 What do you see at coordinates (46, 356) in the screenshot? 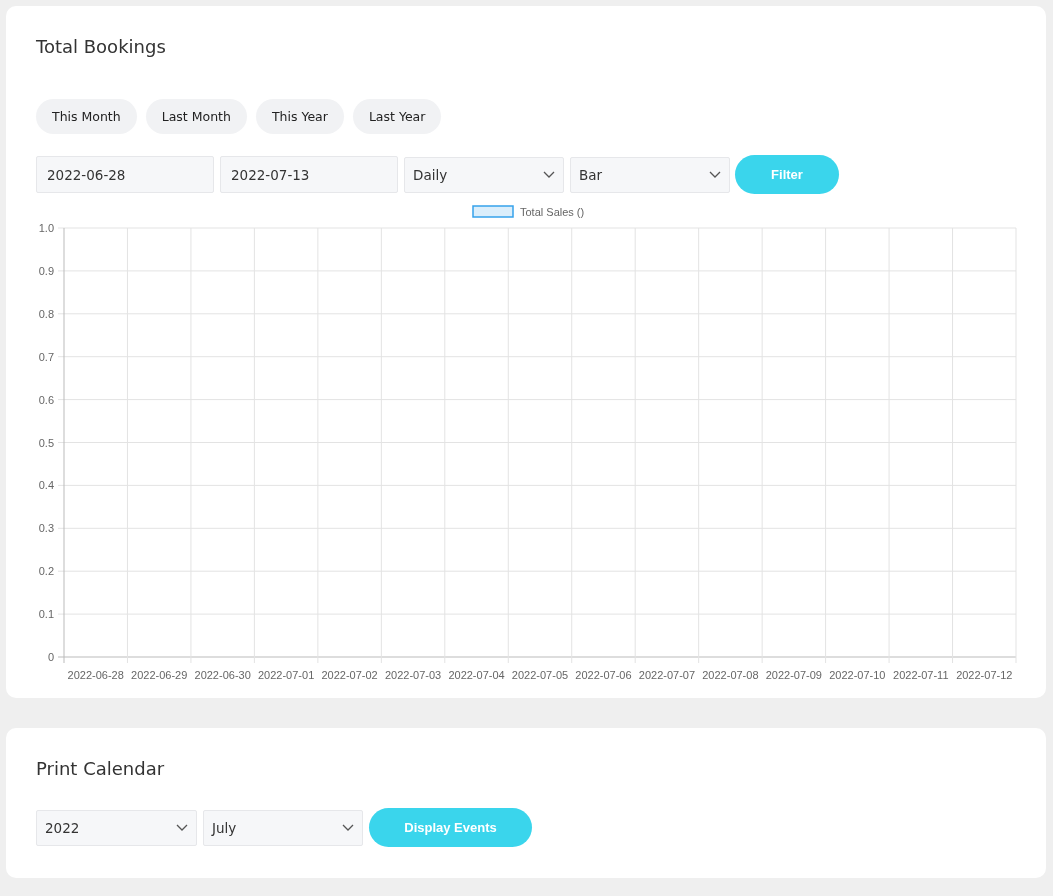
I see `axis-label: 0.7` at bounding box center [46, 356].